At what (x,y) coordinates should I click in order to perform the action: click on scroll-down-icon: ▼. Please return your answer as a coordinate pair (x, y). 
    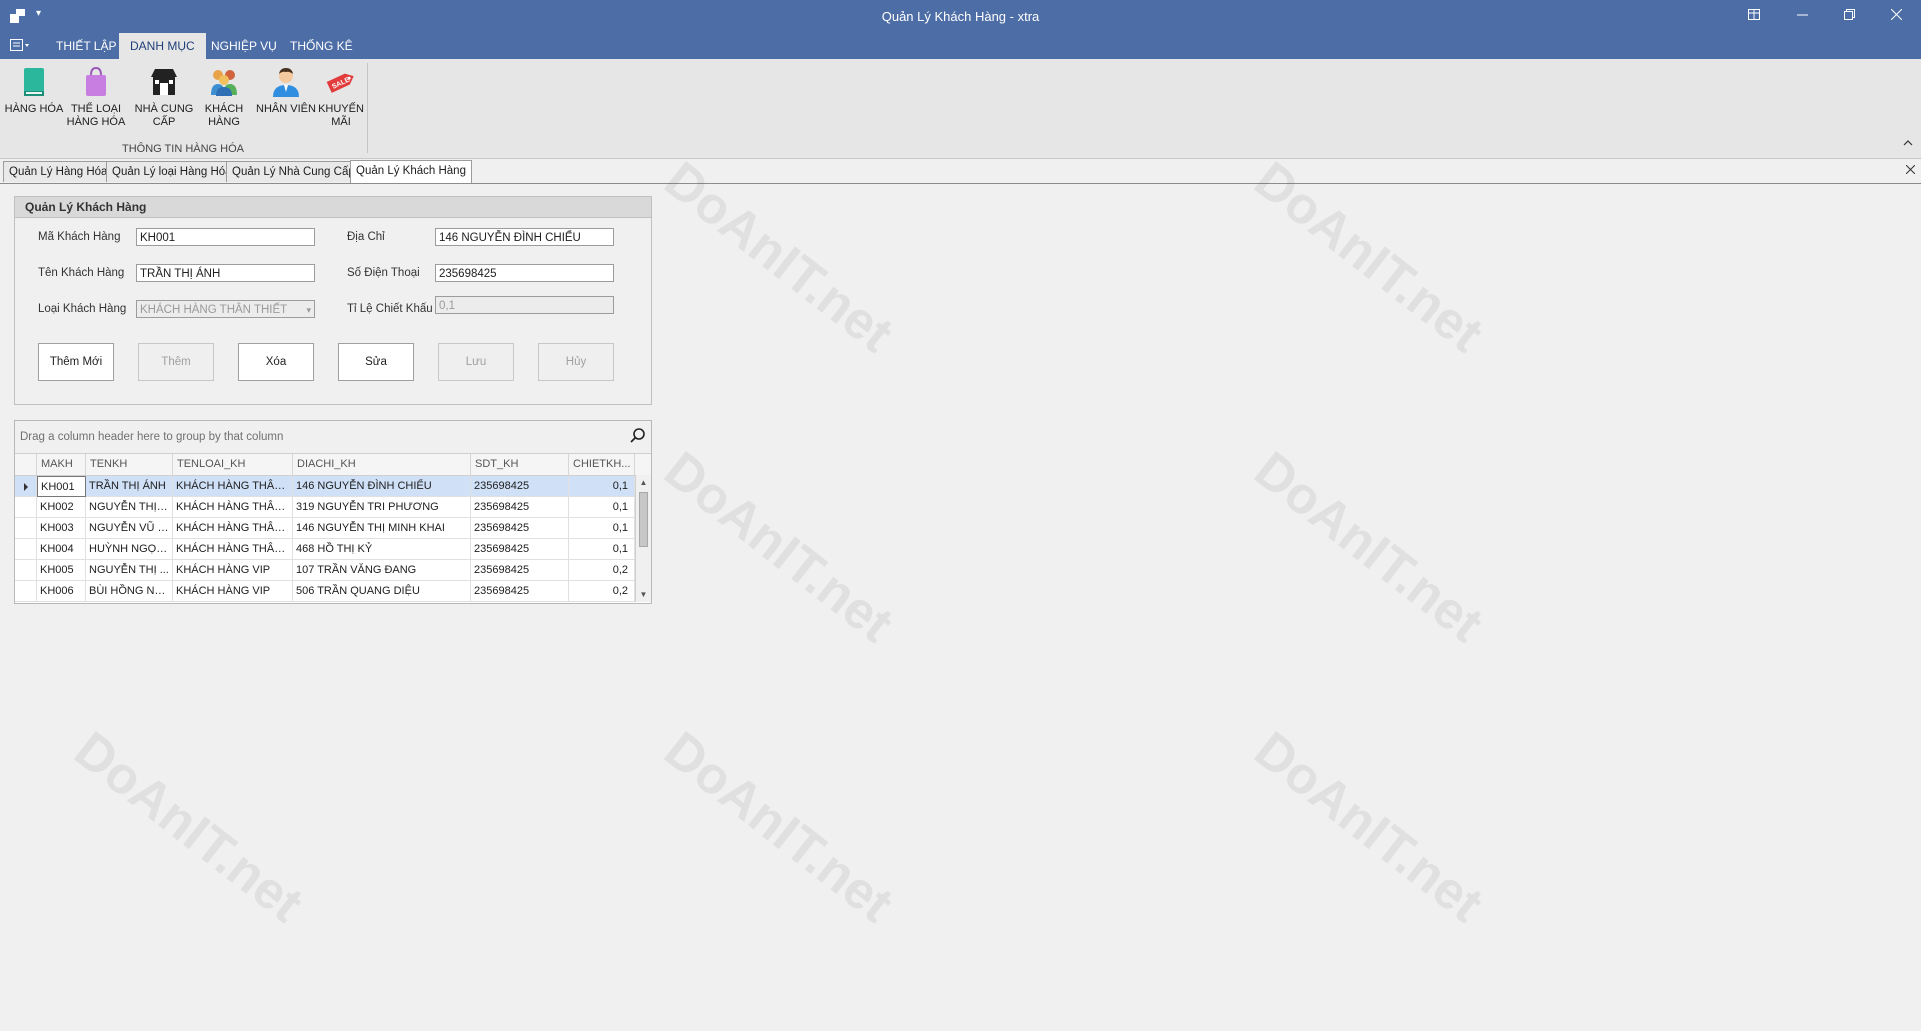
    Looking at the image, I should click on (643, 594).